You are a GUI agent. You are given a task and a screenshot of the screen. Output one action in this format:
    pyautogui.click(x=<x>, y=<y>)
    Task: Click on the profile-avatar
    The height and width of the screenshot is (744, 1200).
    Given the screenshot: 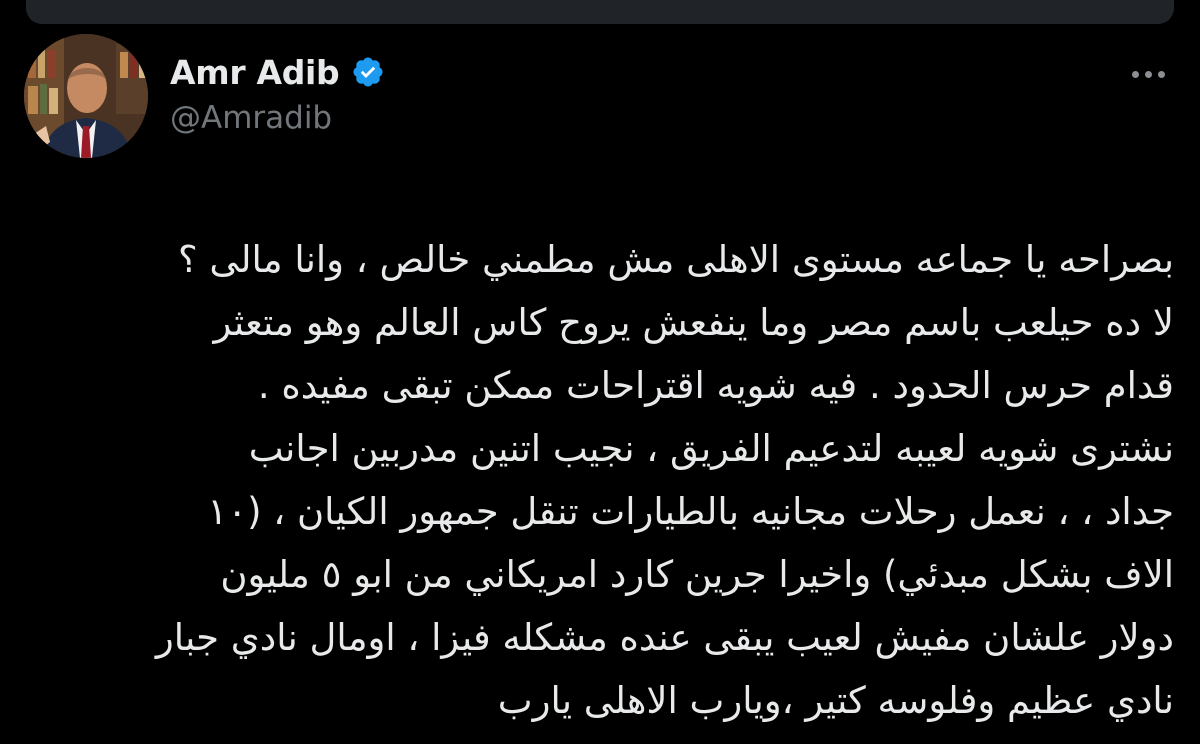 What is the action you would take?
    pyautogui.click(x=86, y=96)
    